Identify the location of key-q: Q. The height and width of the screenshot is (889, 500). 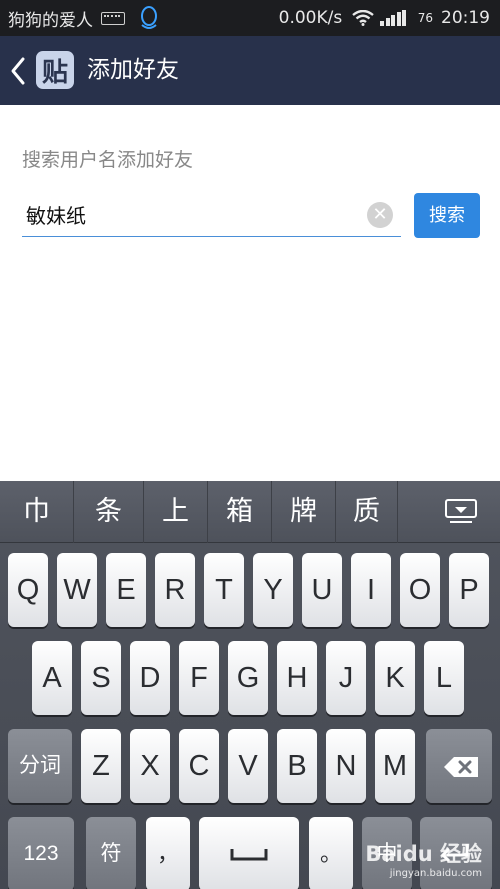
(28, 590).